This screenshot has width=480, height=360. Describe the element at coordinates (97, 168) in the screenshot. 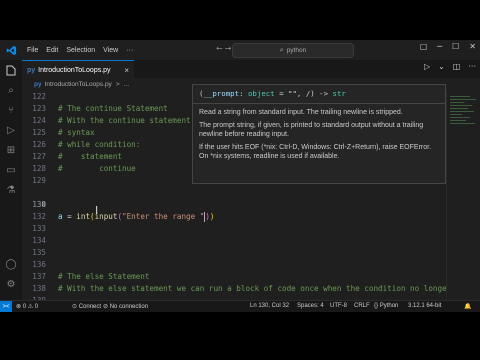

I see `code-text: # continue` at that location.